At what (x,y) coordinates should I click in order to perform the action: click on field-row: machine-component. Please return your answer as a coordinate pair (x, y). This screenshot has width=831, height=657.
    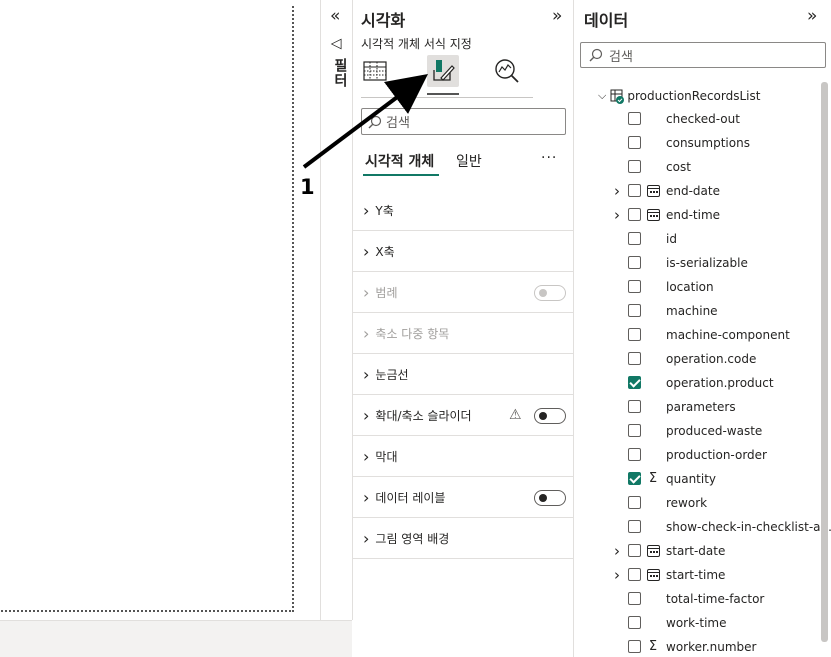
    Looking at the image, I should click on (696, 335).